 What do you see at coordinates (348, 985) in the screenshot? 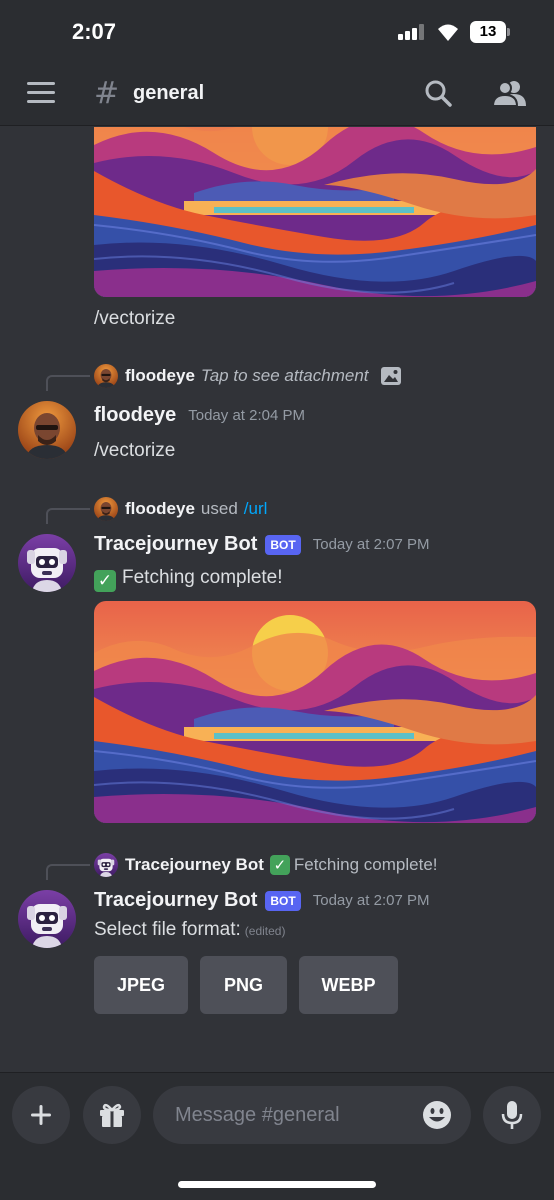
I see `webp-button: WEBP` at bounding box center [348, 985].